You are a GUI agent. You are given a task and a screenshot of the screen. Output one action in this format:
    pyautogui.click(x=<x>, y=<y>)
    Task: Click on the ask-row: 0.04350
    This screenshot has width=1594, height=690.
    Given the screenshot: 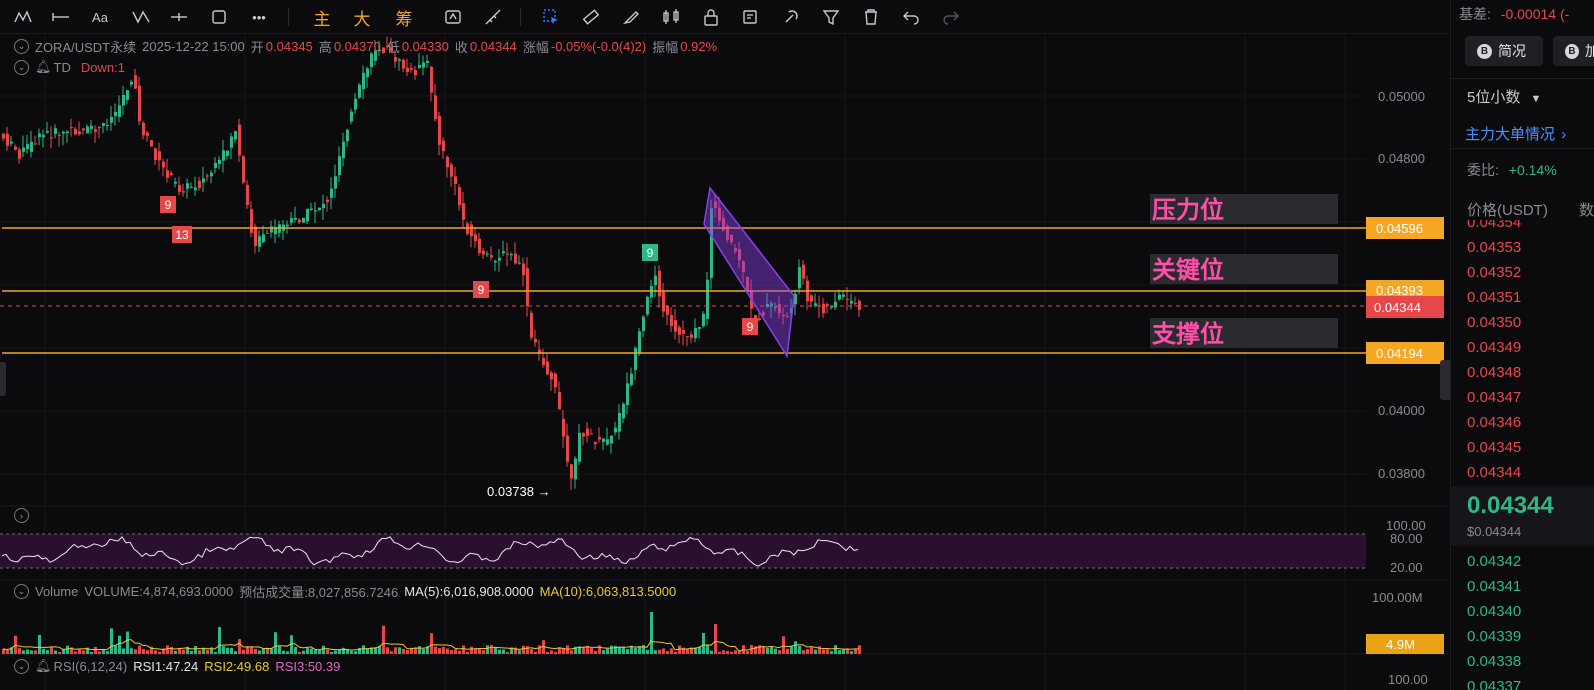 What is the action you would take?
    pyautogui.click(x=1494, y=322)
    